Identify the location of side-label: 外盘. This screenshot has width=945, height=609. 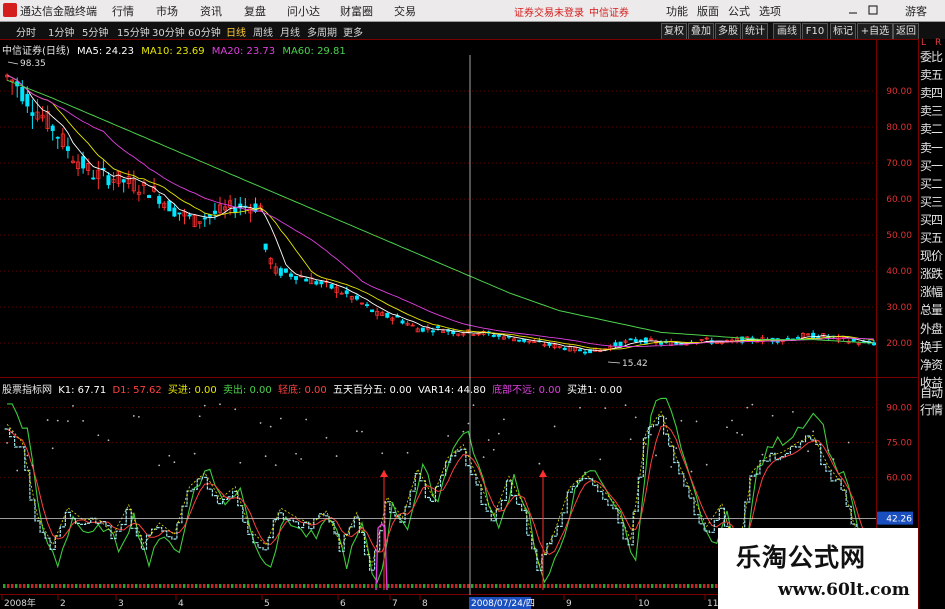
(932, 328).